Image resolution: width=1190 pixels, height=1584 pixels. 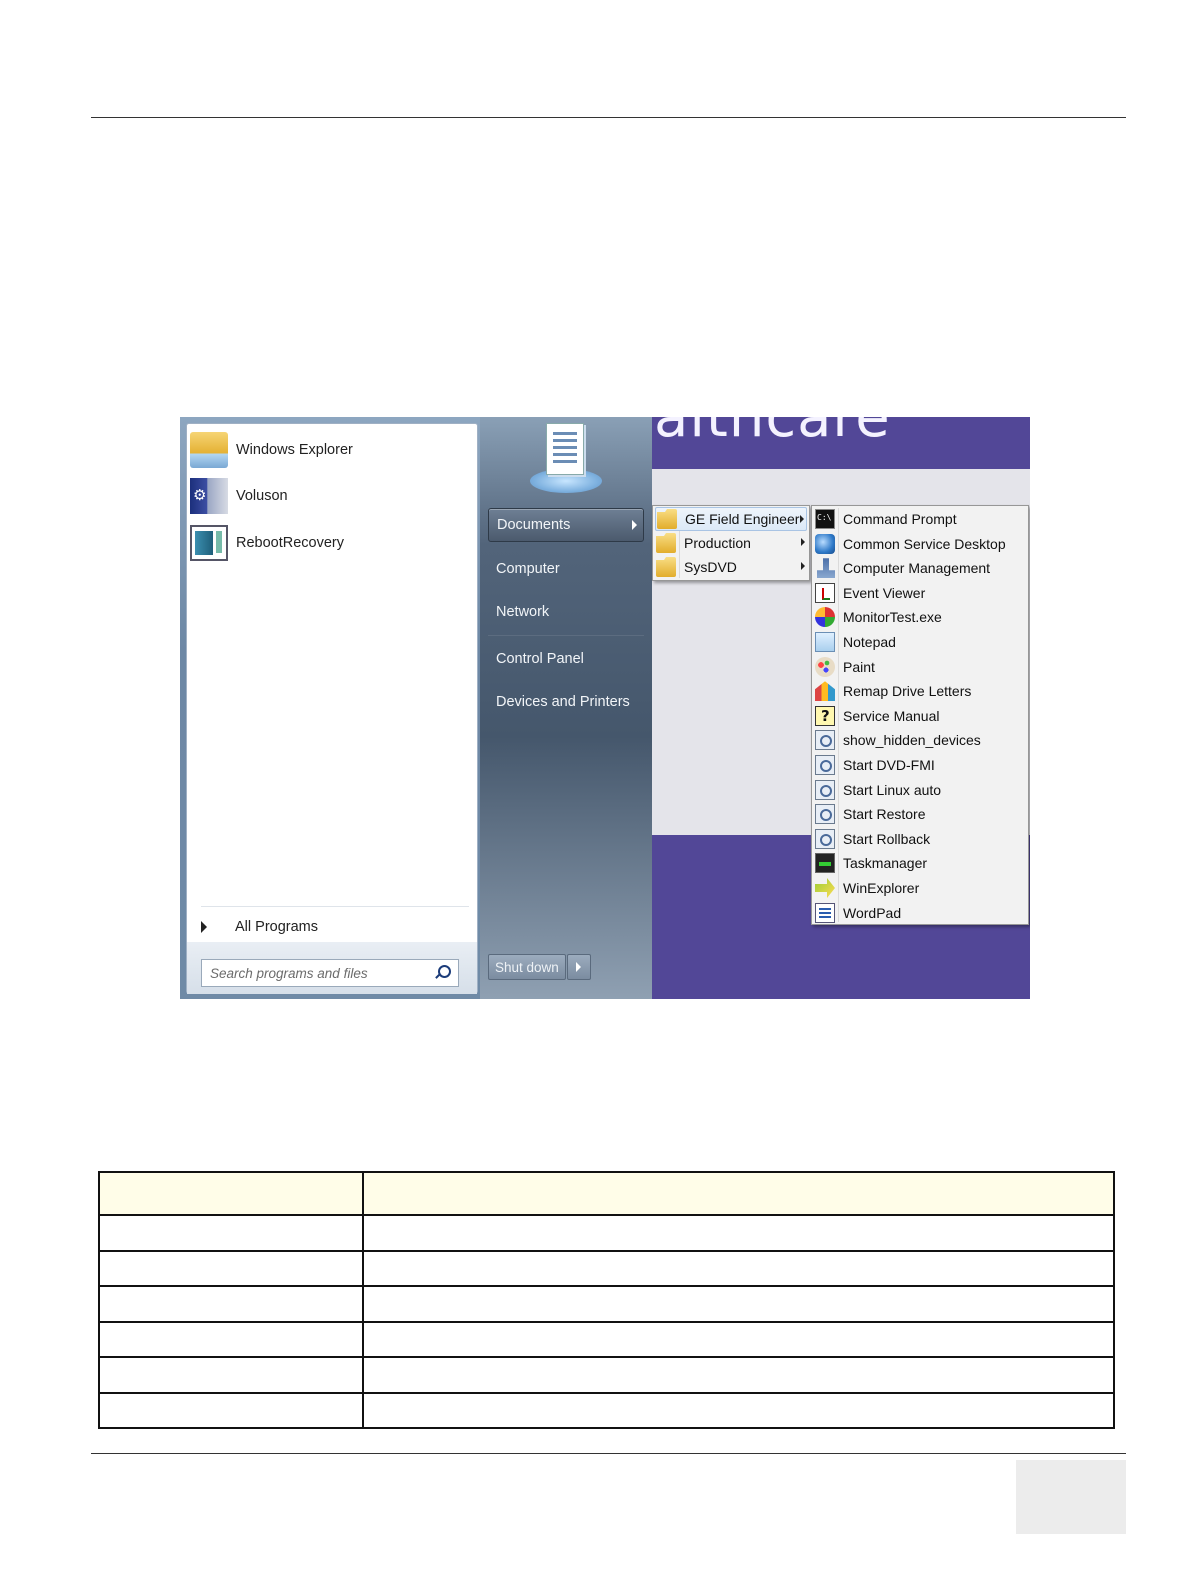 I want to click on page-number-box, so click(x=1071, y=1497).